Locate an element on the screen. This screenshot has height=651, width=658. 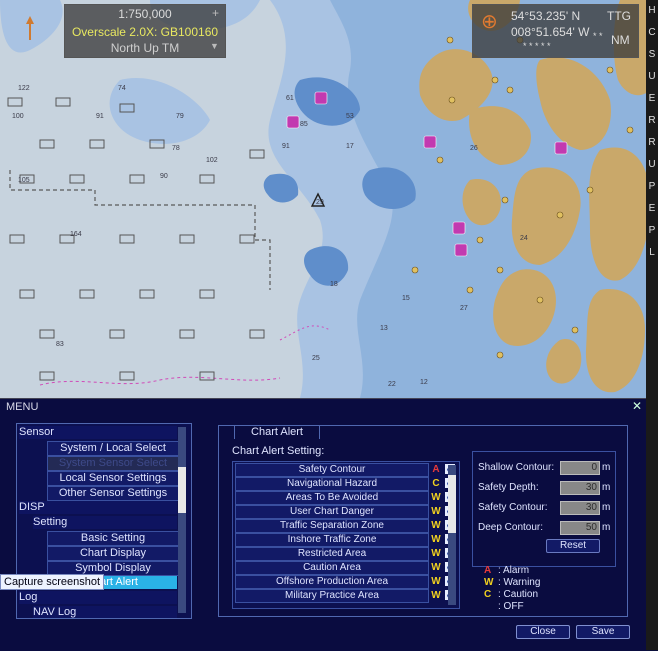
right-toolbar-strip: H C S U E R R U P E P L is located at coordinates (652, 325).